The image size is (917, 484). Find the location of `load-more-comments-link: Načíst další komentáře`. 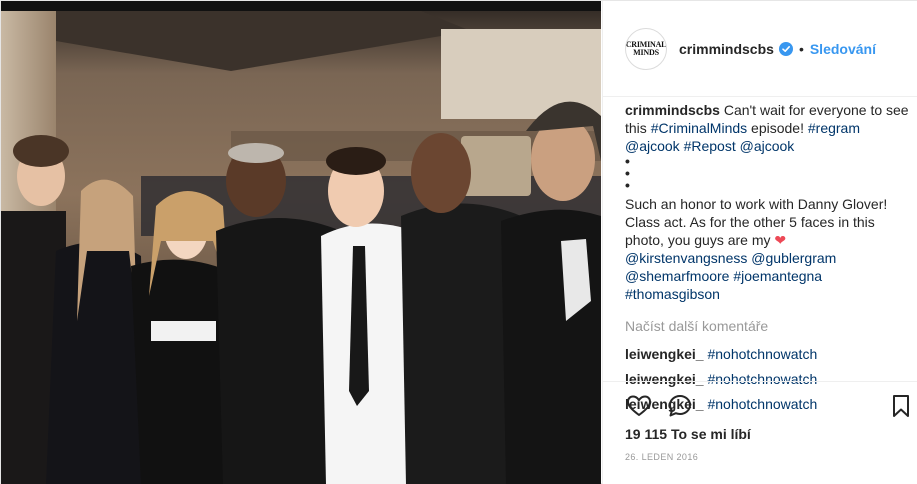

load-more-comments-link: Načíst další komentáře is located at coordinates (768, 326).